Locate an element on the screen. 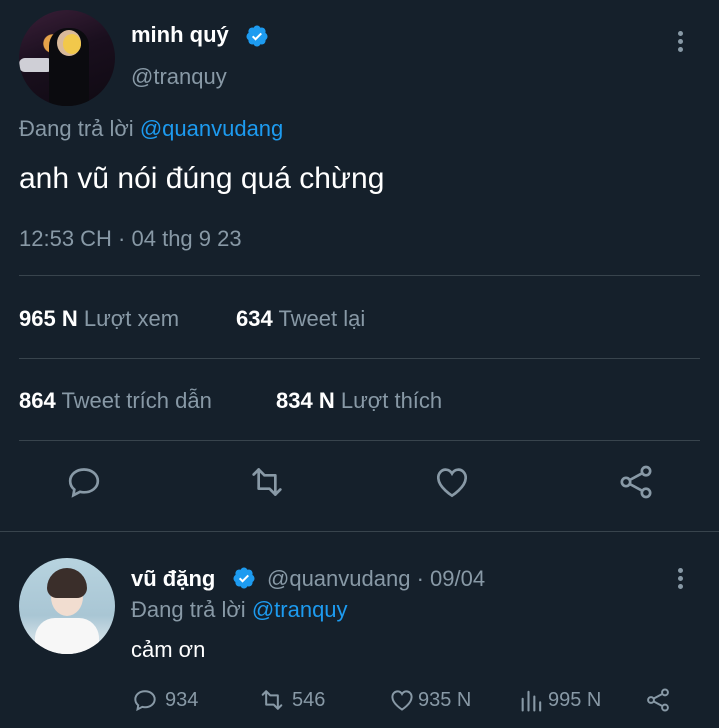 The height and width of the screenshot is (728, 719). quotes-count: 864 is located at coordinates (37, 400).